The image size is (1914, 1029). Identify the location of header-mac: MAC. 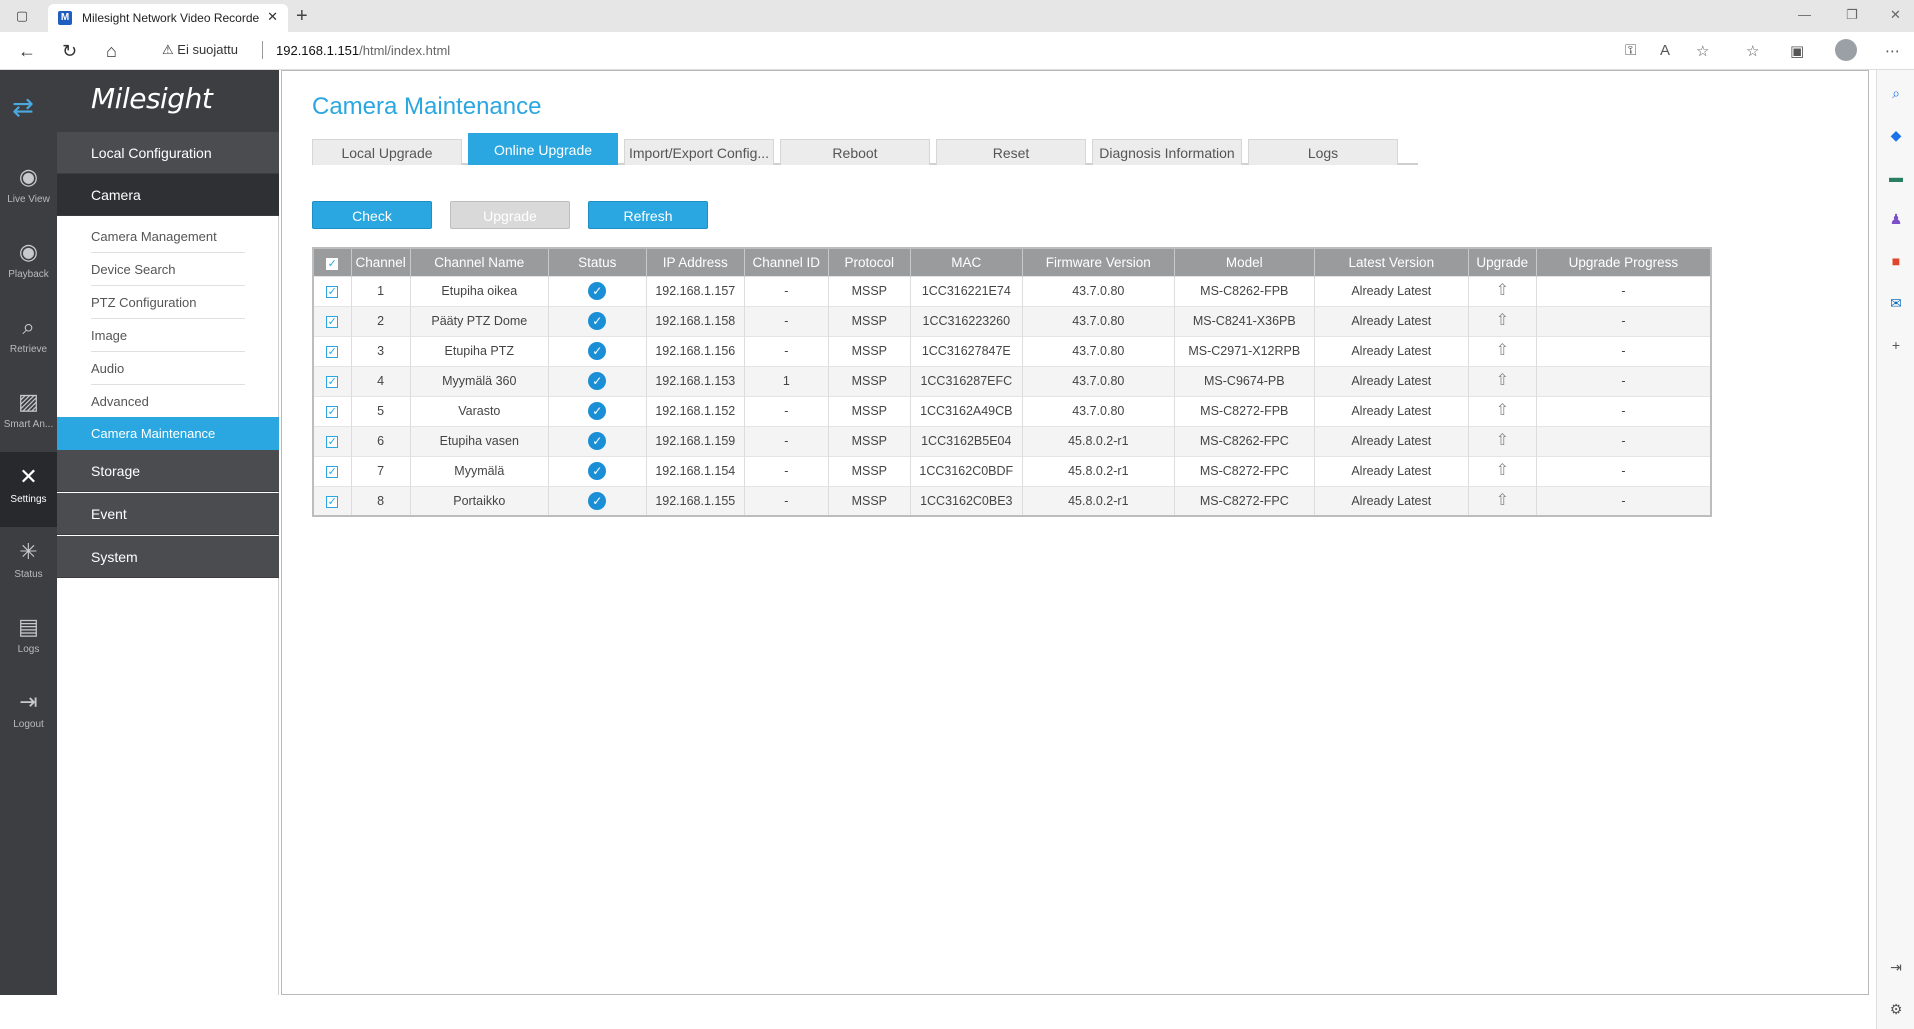
(966, 262).